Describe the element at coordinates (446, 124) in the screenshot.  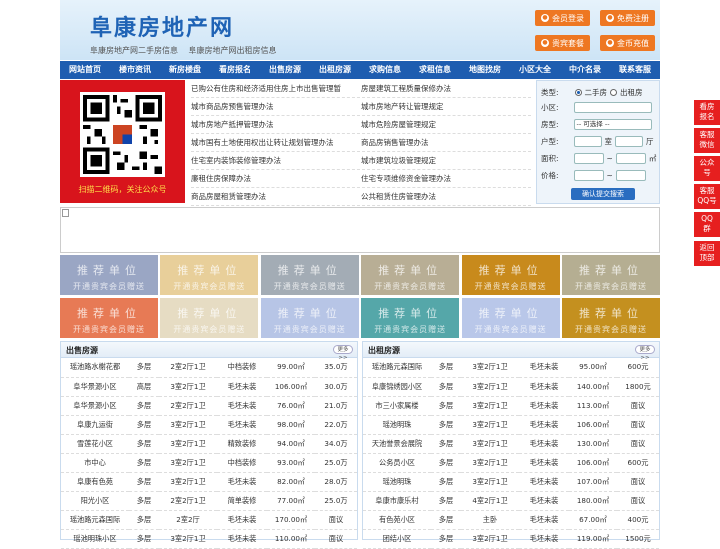
I see `policy-link: 城市危险房屋管理规定` at that location.